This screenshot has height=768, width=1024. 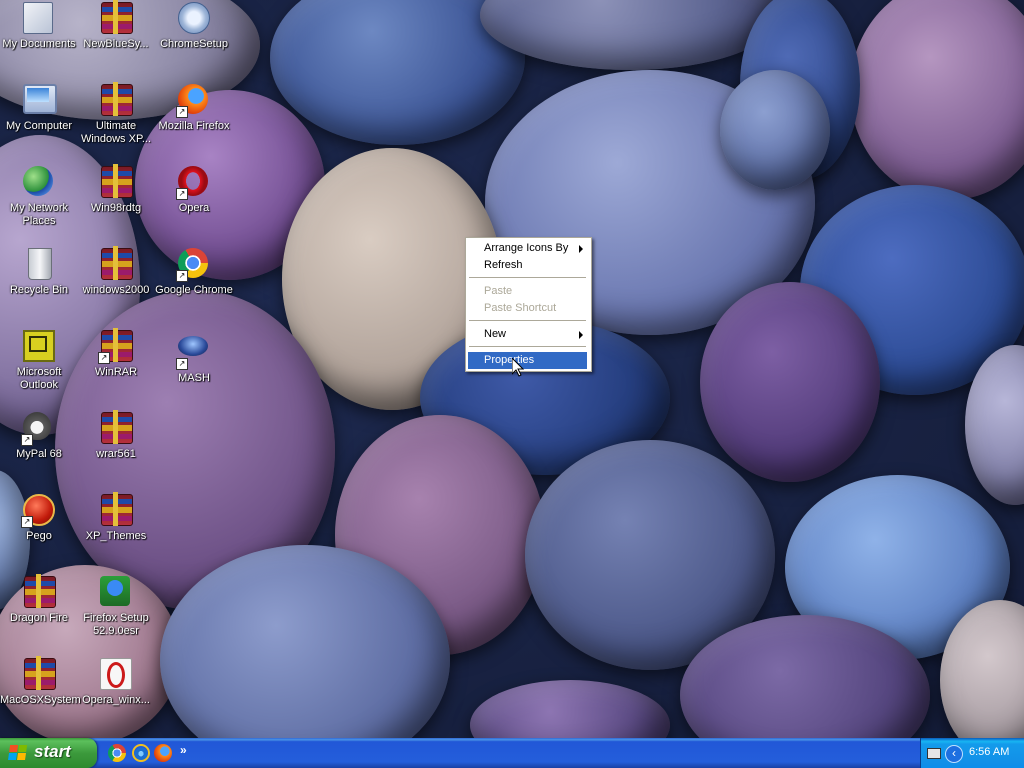 What do you see at coordinates (39, 290) in the screenshot?
I see `desktop-icon-label: Recycle Bin` at bounding box center [39, 290].